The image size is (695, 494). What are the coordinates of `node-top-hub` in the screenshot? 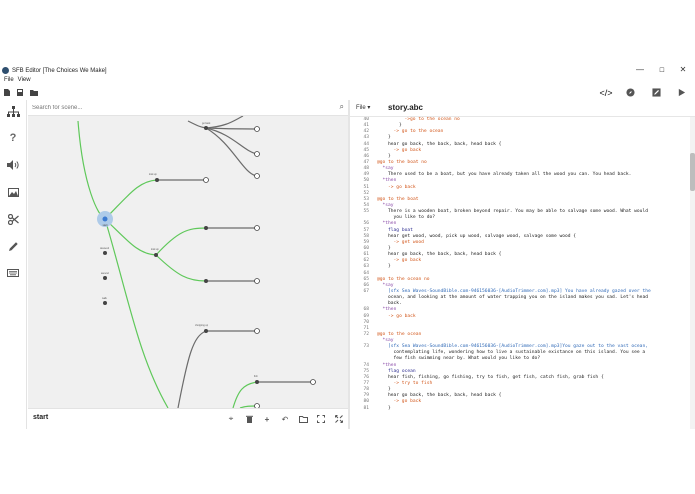 It's located at (206, 128).